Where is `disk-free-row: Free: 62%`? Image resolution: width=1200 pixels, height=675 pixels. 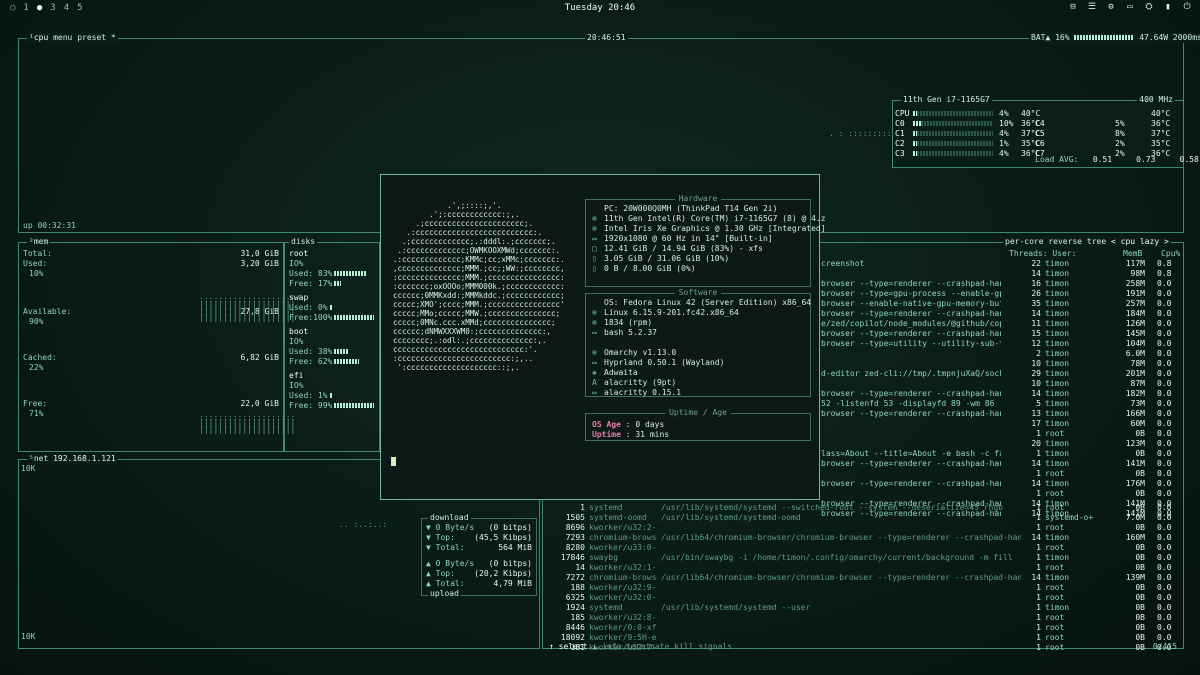 disk-free-row: Free: 62% is located at coordinates (324, 362).